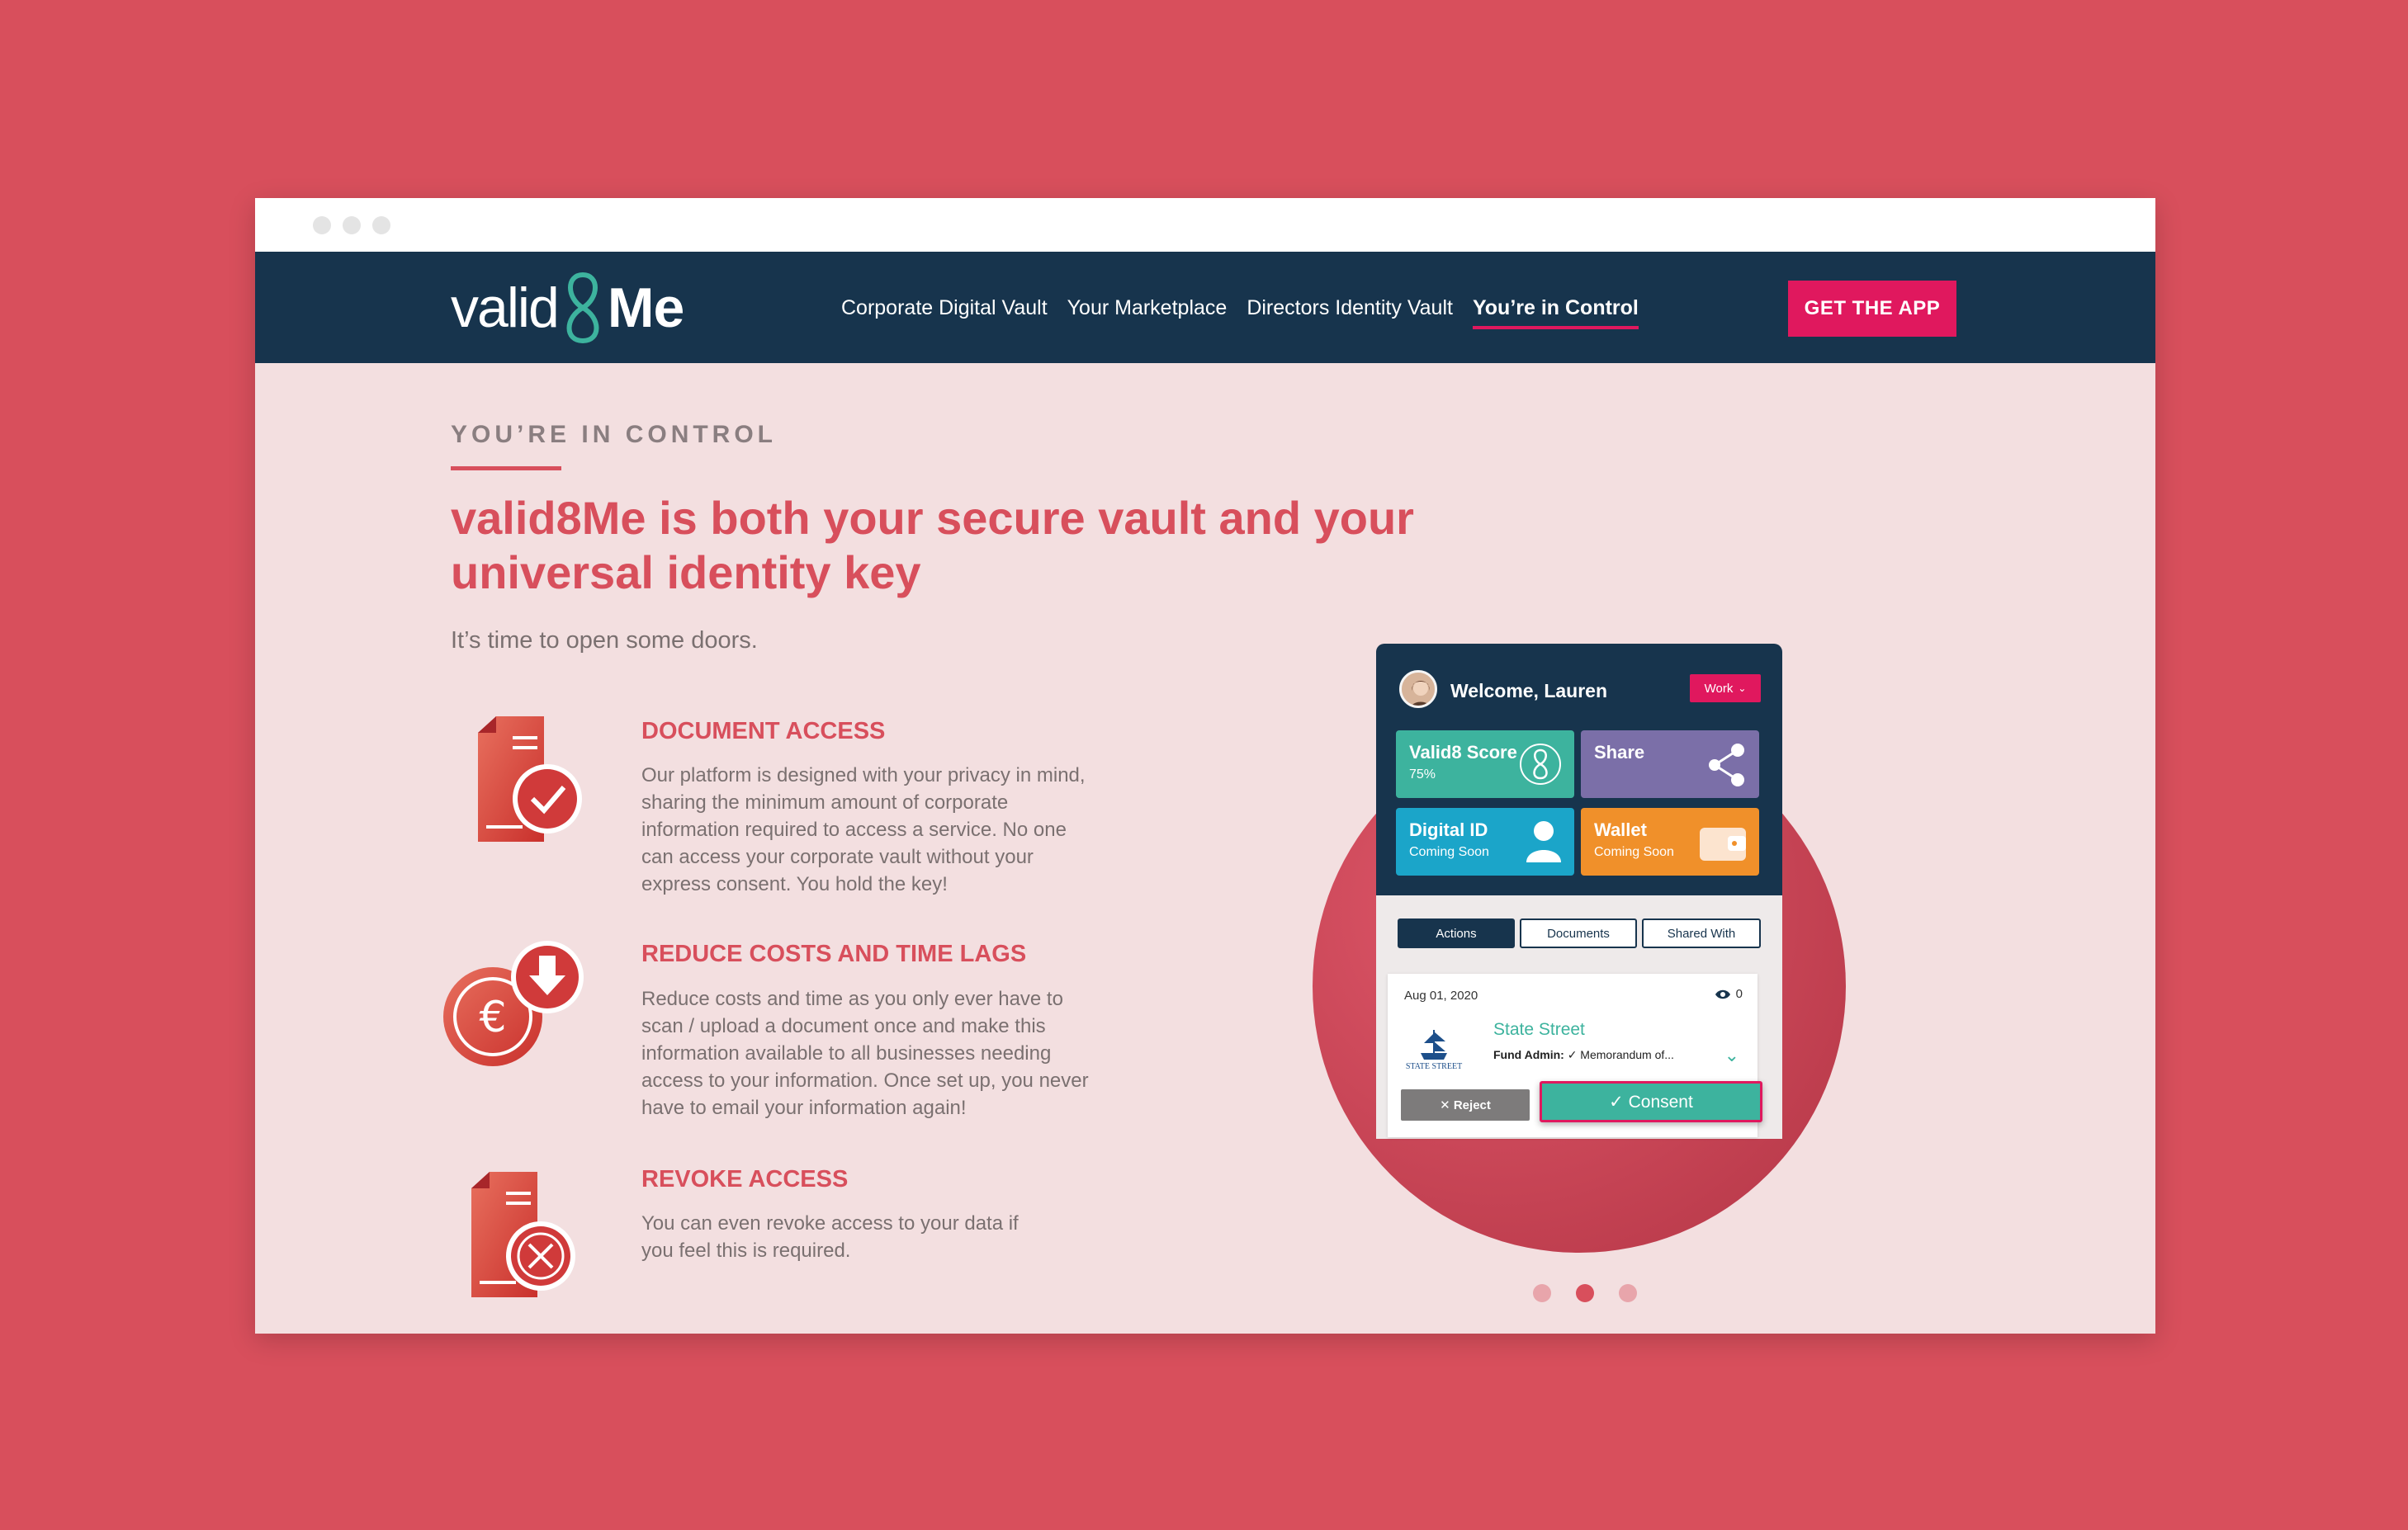  Describe the element at coordinates (604, 640) in the screenshot. I see `page-subline: It’s time to open some doors.` at that location.